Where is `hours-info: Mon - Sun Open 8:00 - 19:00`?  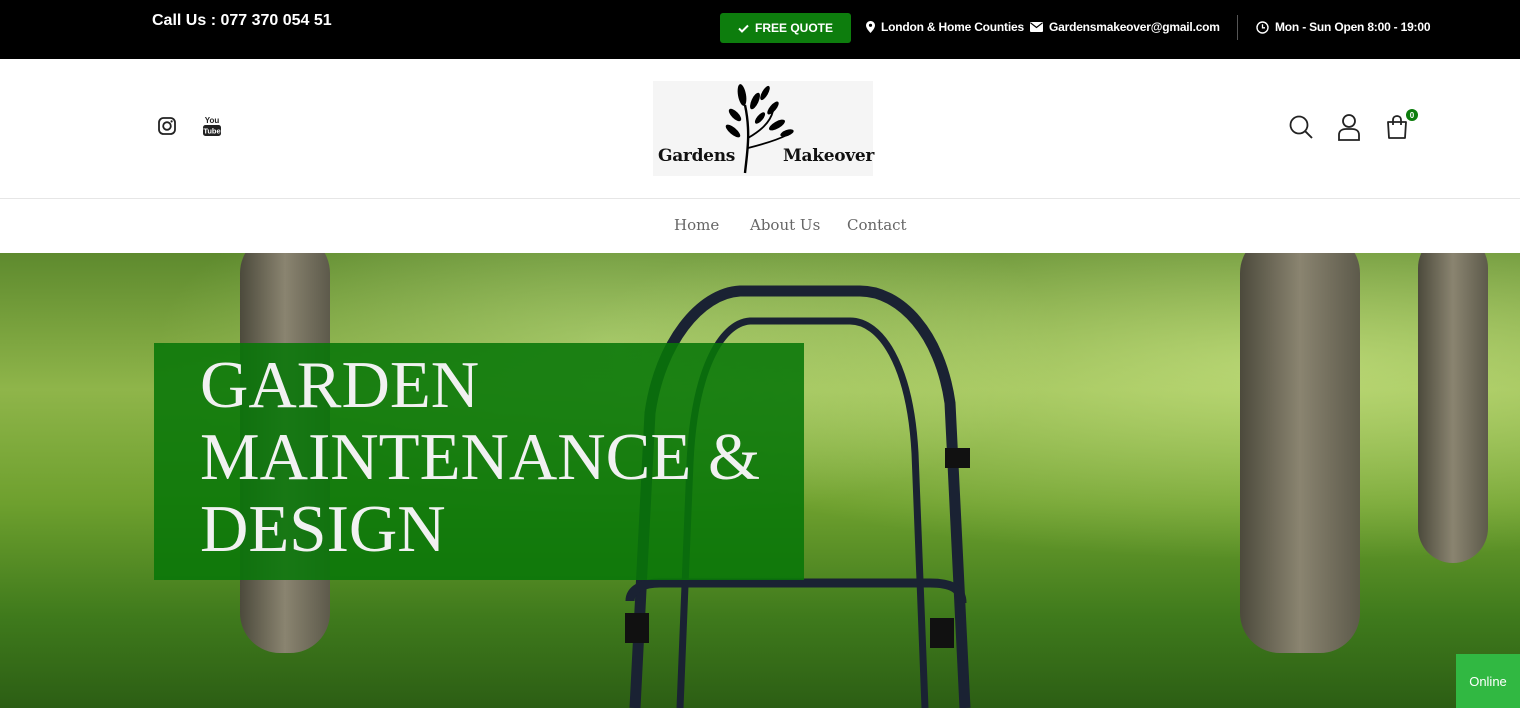 hours-info: Mon - Sun Open 8:00 - 19:00 is located at coordinates (1343, 27).